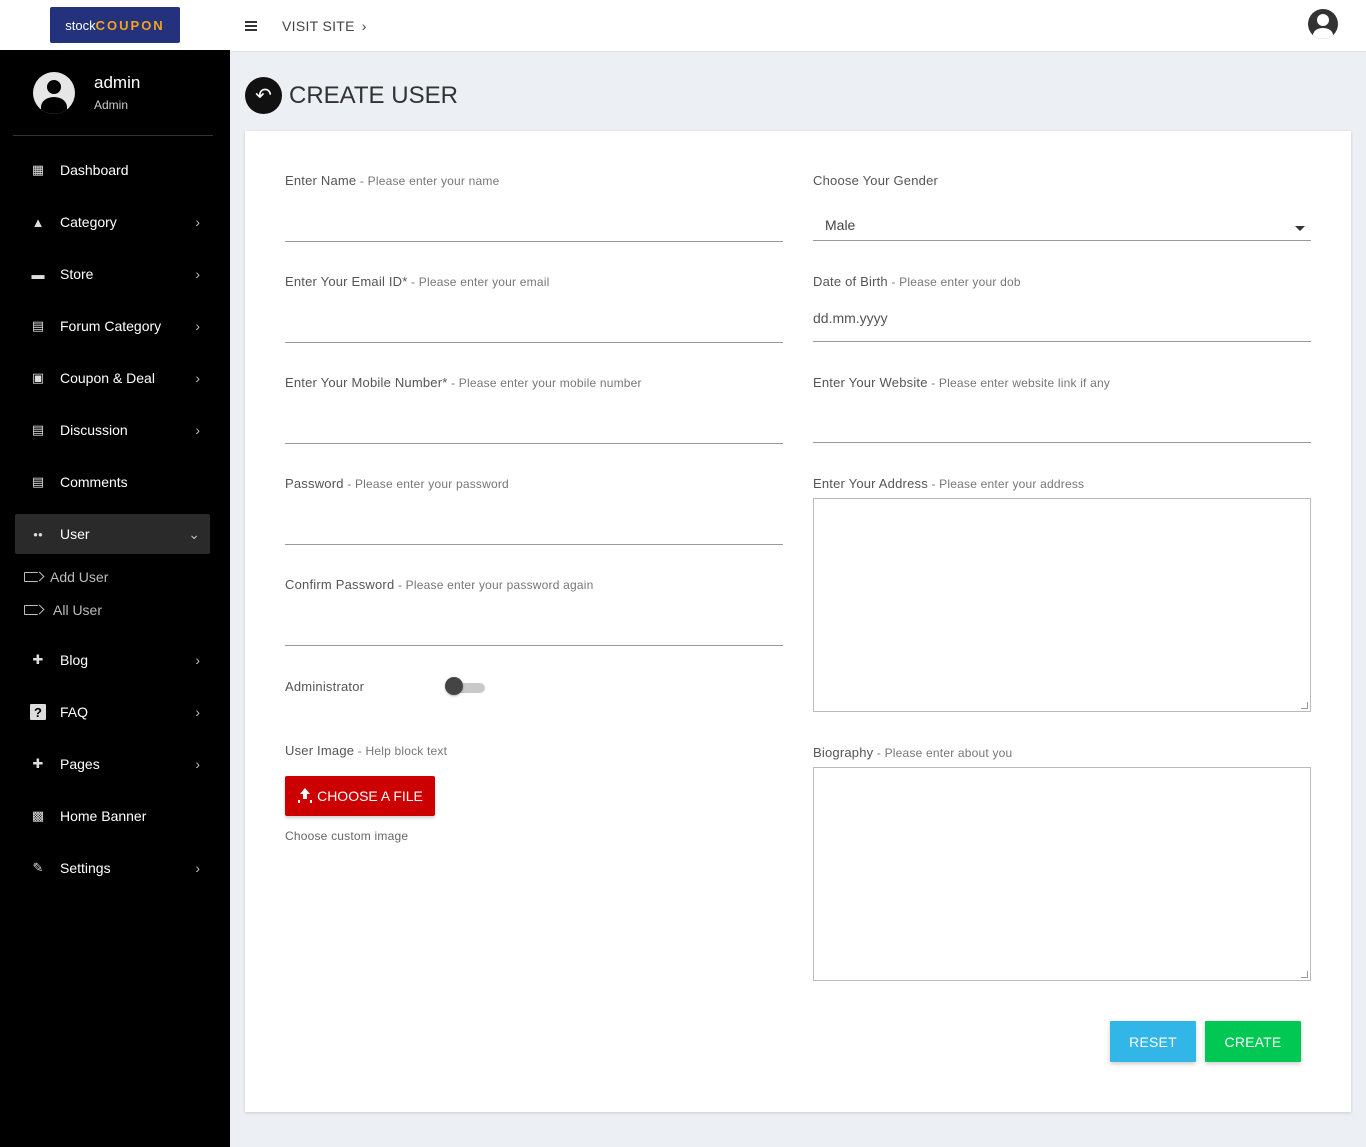 The width and height of the screenshot is (1366, 1147). Describe the element at coordinates (1062, 341) in the screenshot. I see `dob-input-line` at that location.